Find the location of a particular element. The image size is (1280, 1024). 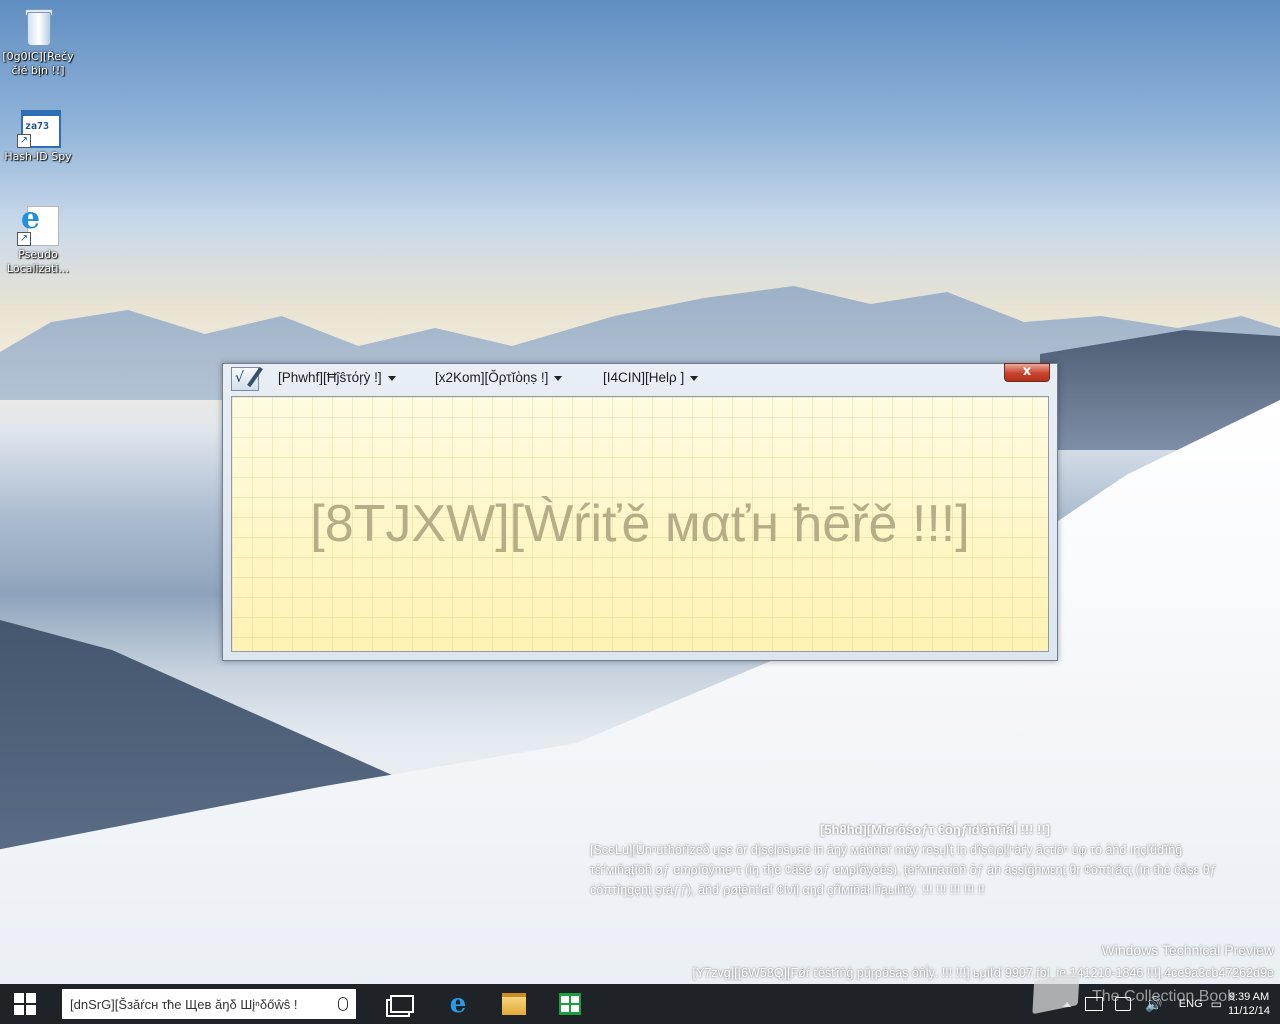

write-math-placeholder: [8TJXW][Ẁŕiťě мαťн ħēřě !!!] is located at coordinates (640, 524).